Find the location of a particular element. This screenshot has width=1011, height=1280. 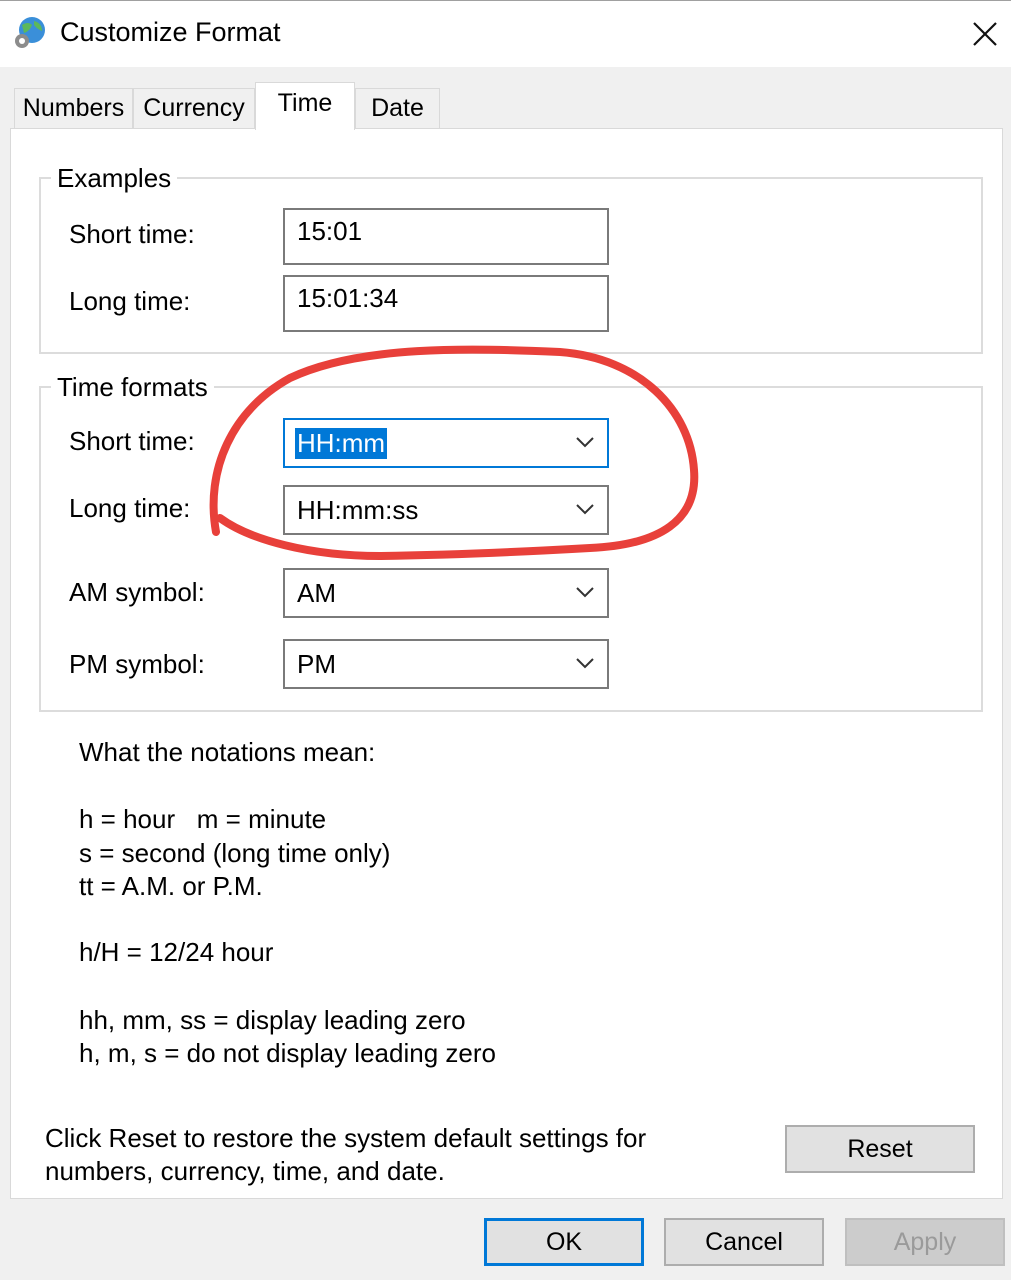

tab-date: Date is located at coordinates (397, 108).